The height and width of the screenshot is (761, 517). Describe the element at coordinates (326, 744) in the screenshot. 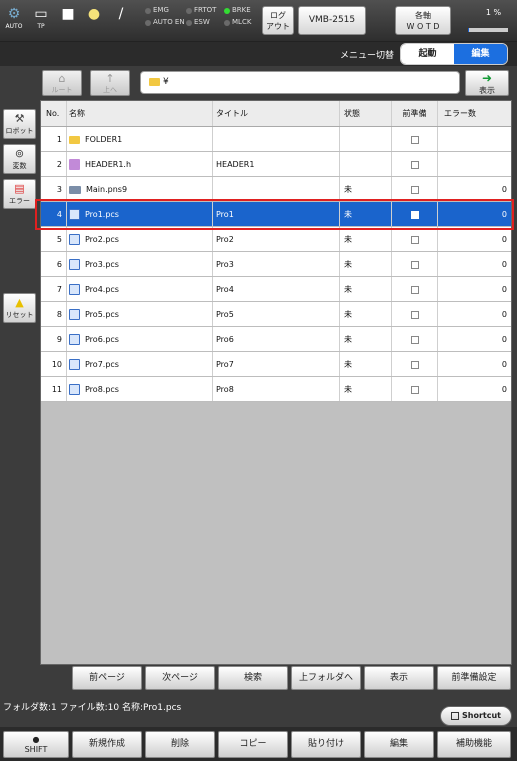

I see `paste-button: 貼り付け` at that location.